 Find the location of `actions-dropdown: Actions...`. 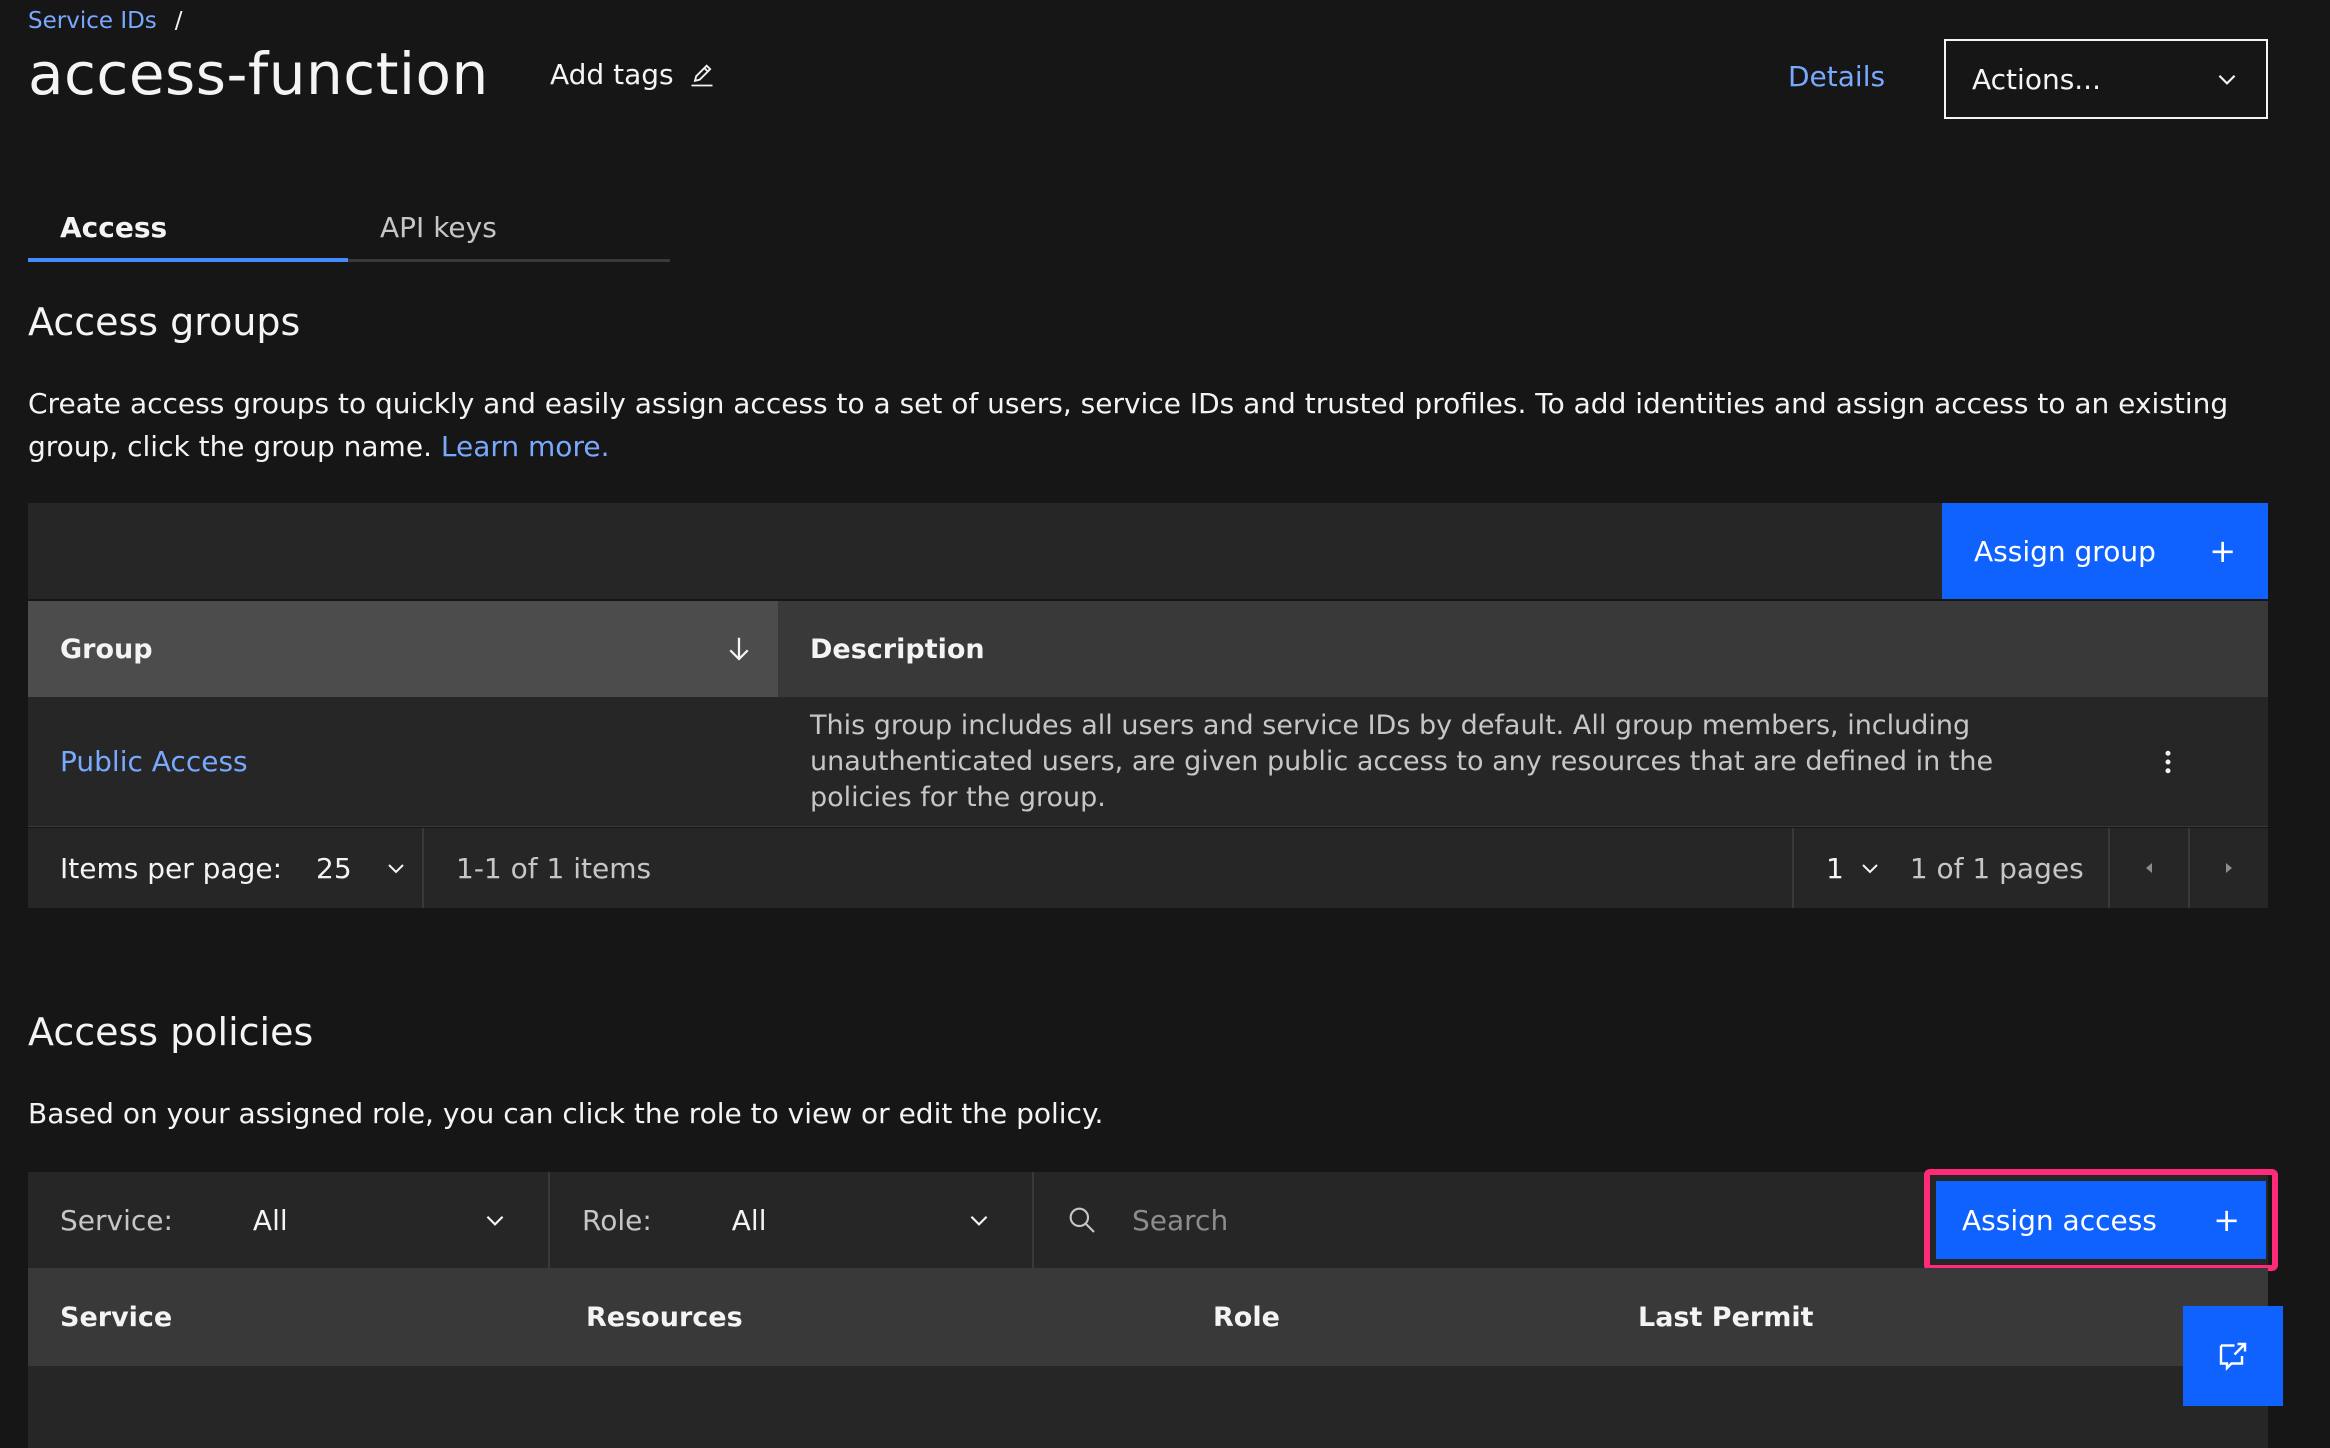

actions-dropdown: Actions... is located at coordinates (2106, 79).